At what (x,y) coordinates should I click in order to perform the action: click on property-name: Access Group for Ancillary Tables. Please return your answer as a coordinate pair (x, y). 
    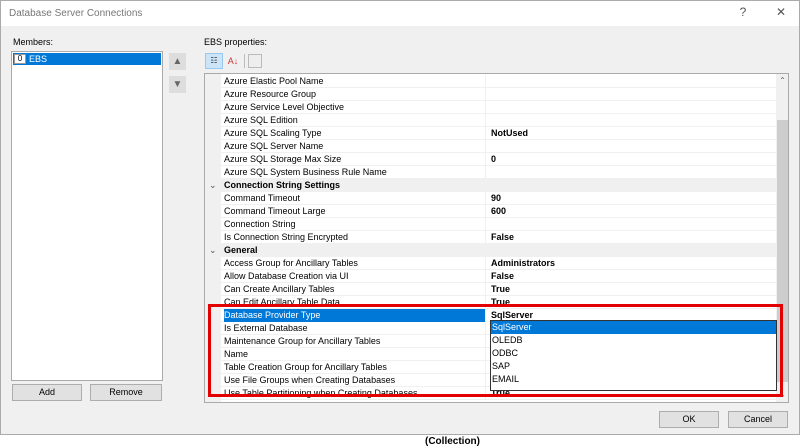
    Looking at the image, I should click on (355, 263).